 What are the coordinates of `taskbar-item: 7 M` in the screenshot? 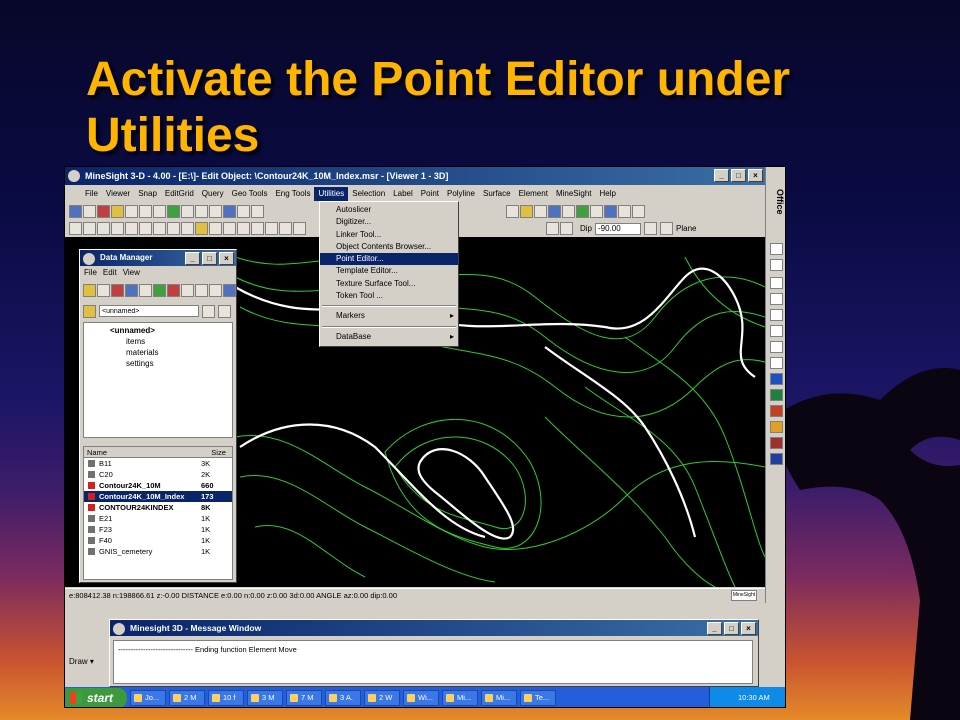 It's located at (304, 698).